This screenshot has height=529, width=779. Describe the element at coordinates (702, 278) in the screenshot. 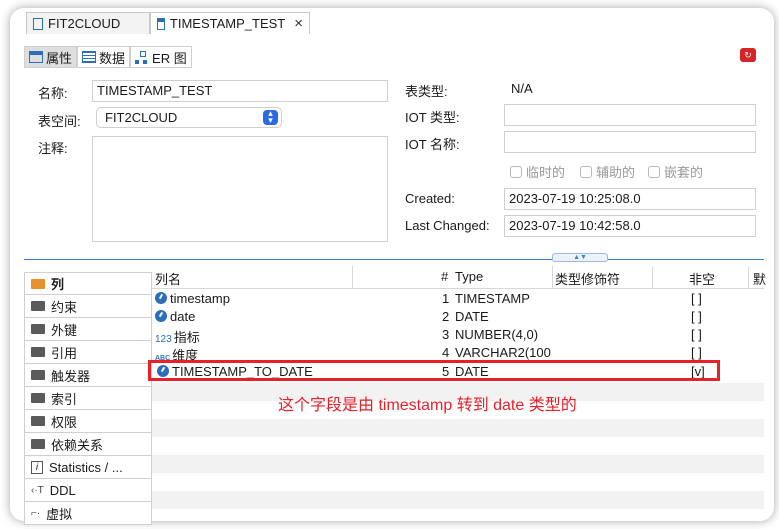

I see `header-not-null: 非空` at that location.